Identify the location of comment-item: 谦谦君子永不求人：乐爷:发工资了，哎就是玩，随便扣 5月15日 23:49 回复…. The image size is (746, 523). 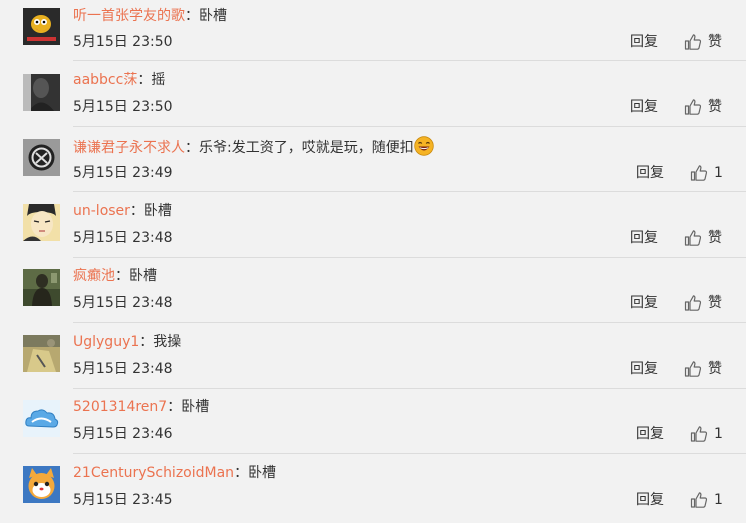
(373, 162).